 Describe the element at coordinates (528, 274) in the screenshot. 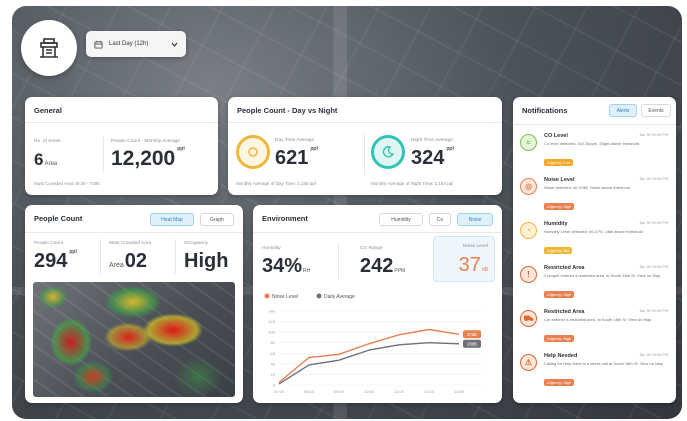

I see `restricted-area-icon: !` at that location.